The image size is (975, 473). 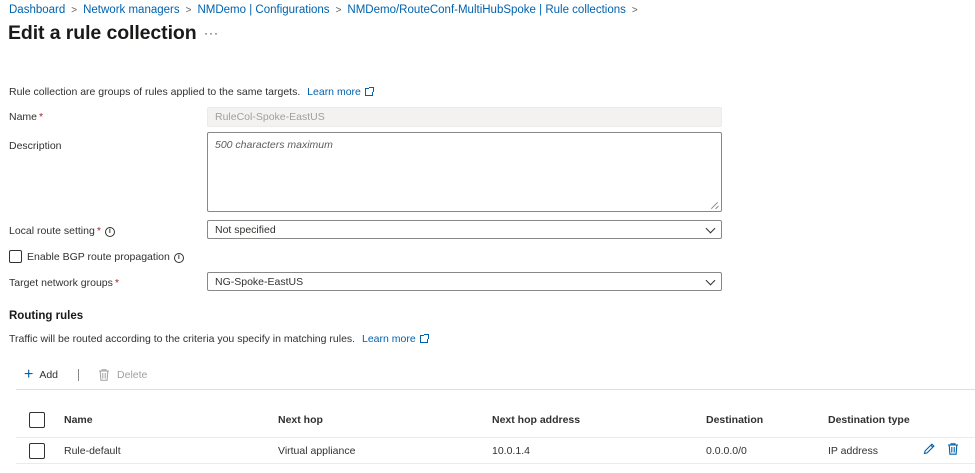 I want to click on routing-toolbar: + Add Delete, so click(x=85, y=374).